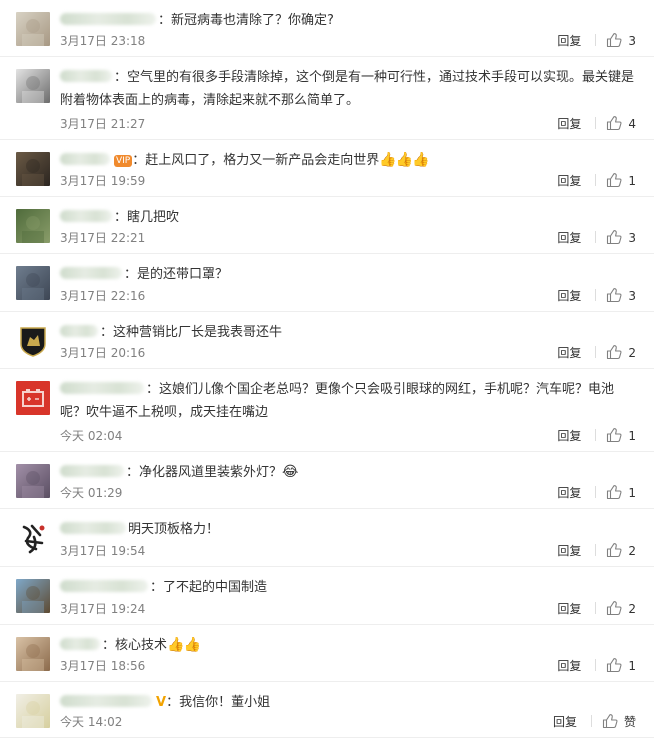  I want to click on comment-item: ：核心技术👍👍 3月17日 18:56 回复 1, so click(327, 653).